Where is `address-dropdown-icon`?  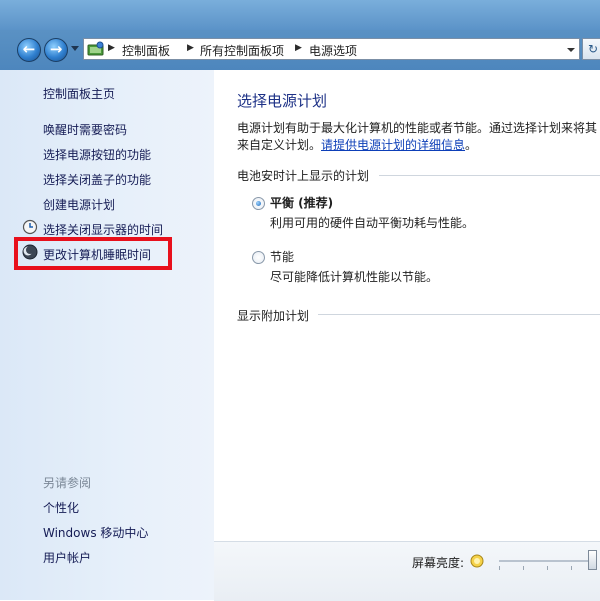
address-dropdown-icon is located at coordinates (571, 50).